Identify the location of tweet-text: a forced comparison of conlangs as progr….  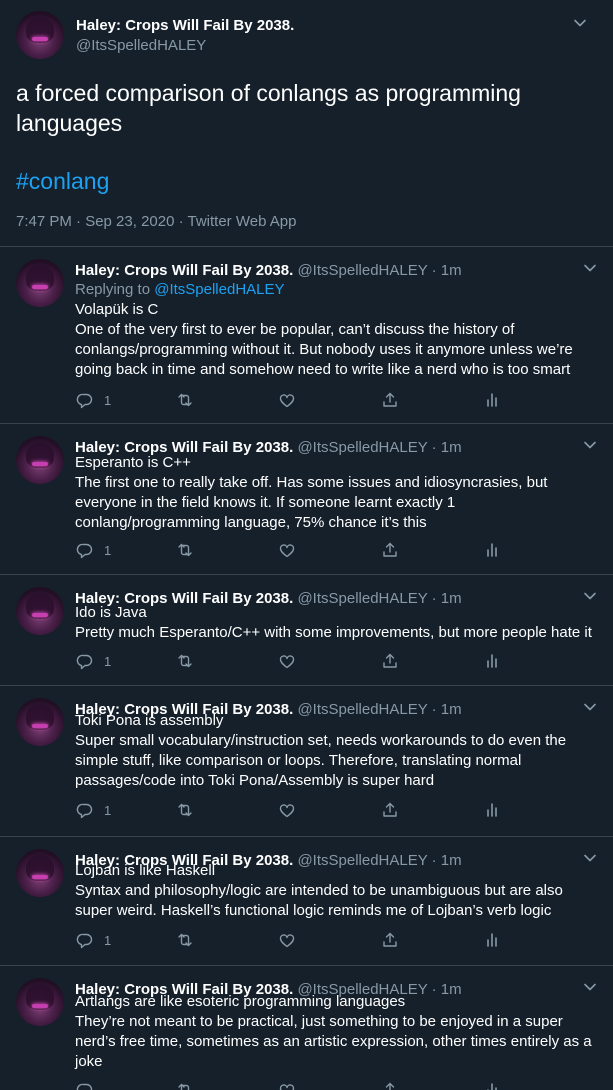
(268, 108).